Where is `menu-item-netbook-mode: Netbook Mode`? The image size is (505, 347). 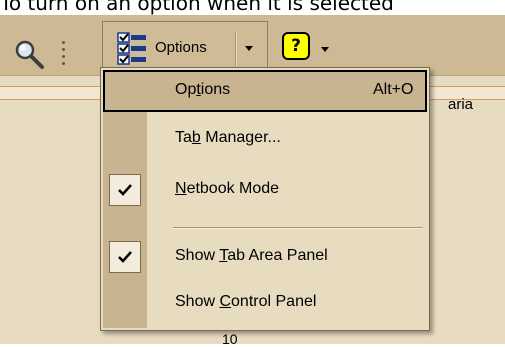 menu-item-netbook-mode: Netbook Mode is located at coordinates (265, 190).